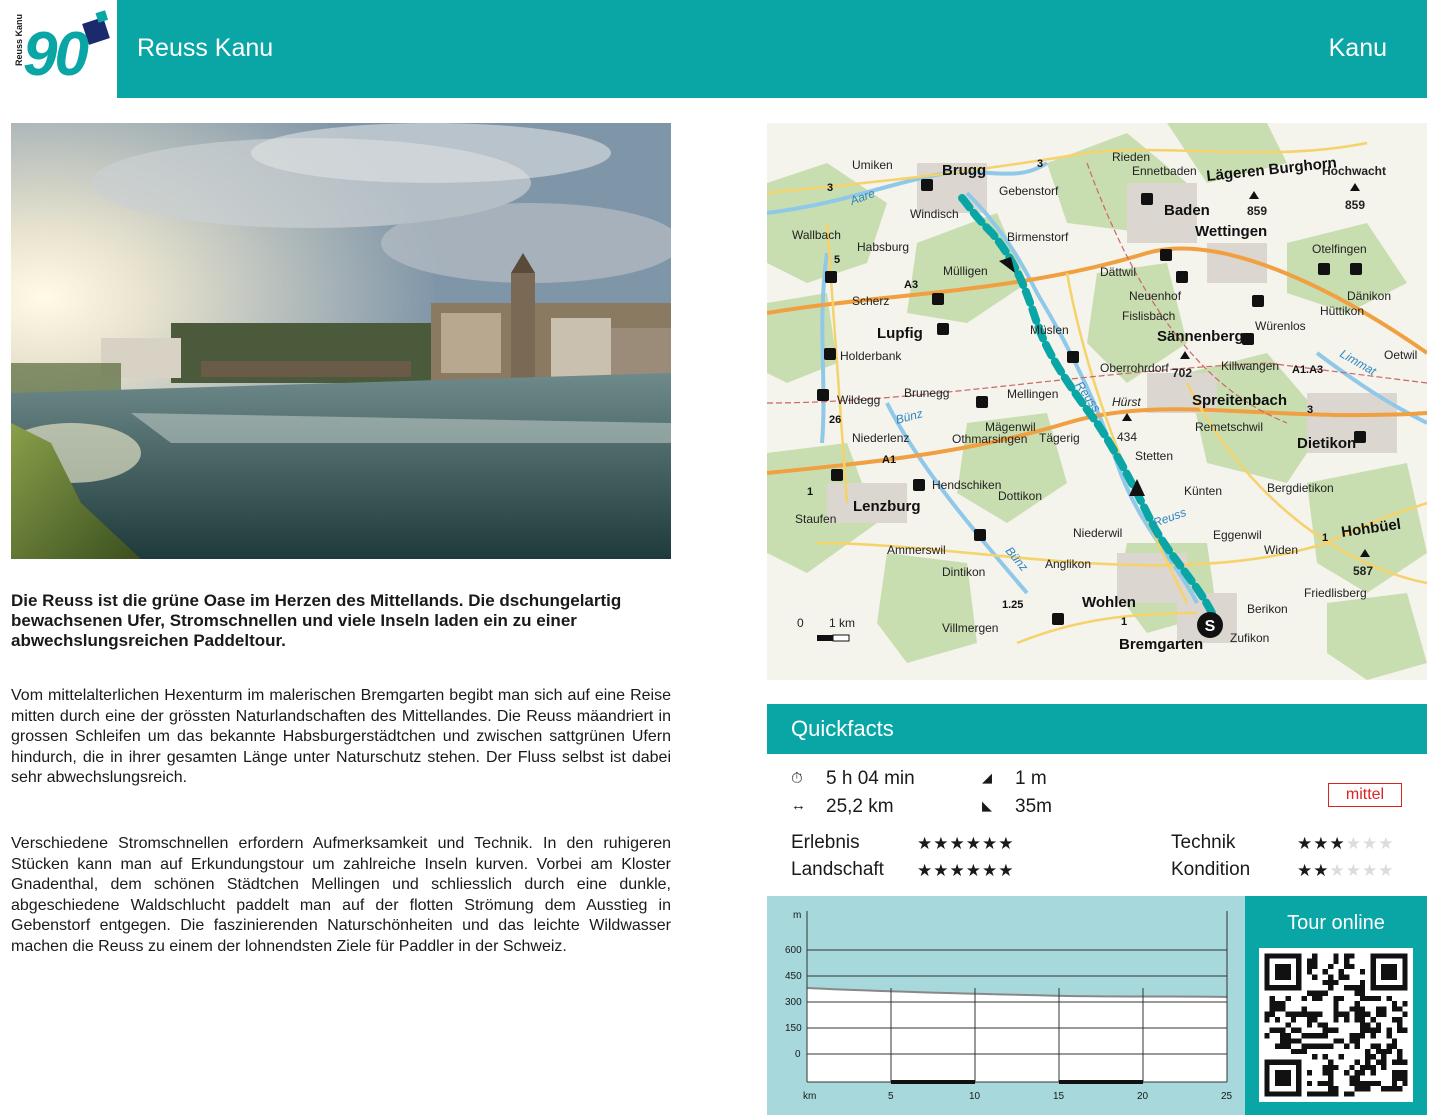  Describe the element at coordinates (989, 439) in the screenshot. I see `map-label: Othmarsingen` at that location.